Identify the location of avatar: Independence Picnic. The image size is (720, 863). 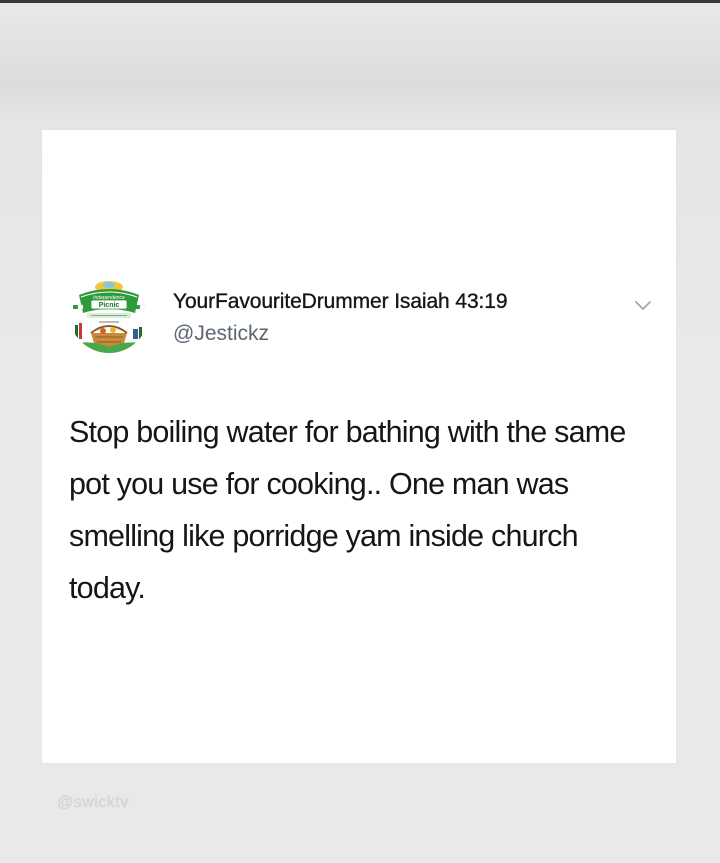
(109, 313).